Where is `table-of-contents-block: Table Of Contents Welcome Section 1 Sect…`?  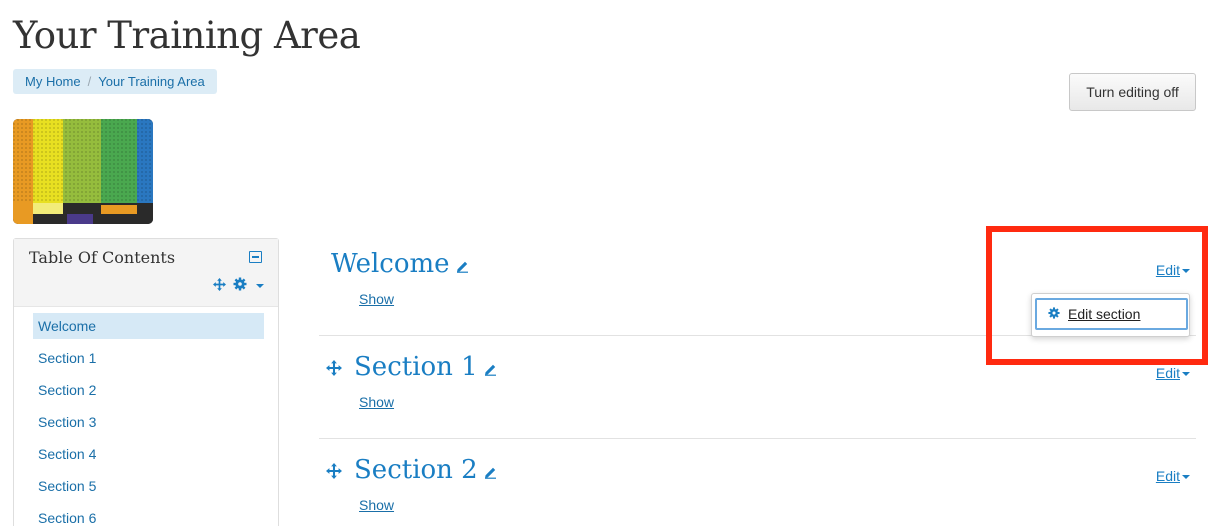
table-of-contents-block: Table Of Contents Welcome Section 1 Sect… is located at coordinates (146, 382).